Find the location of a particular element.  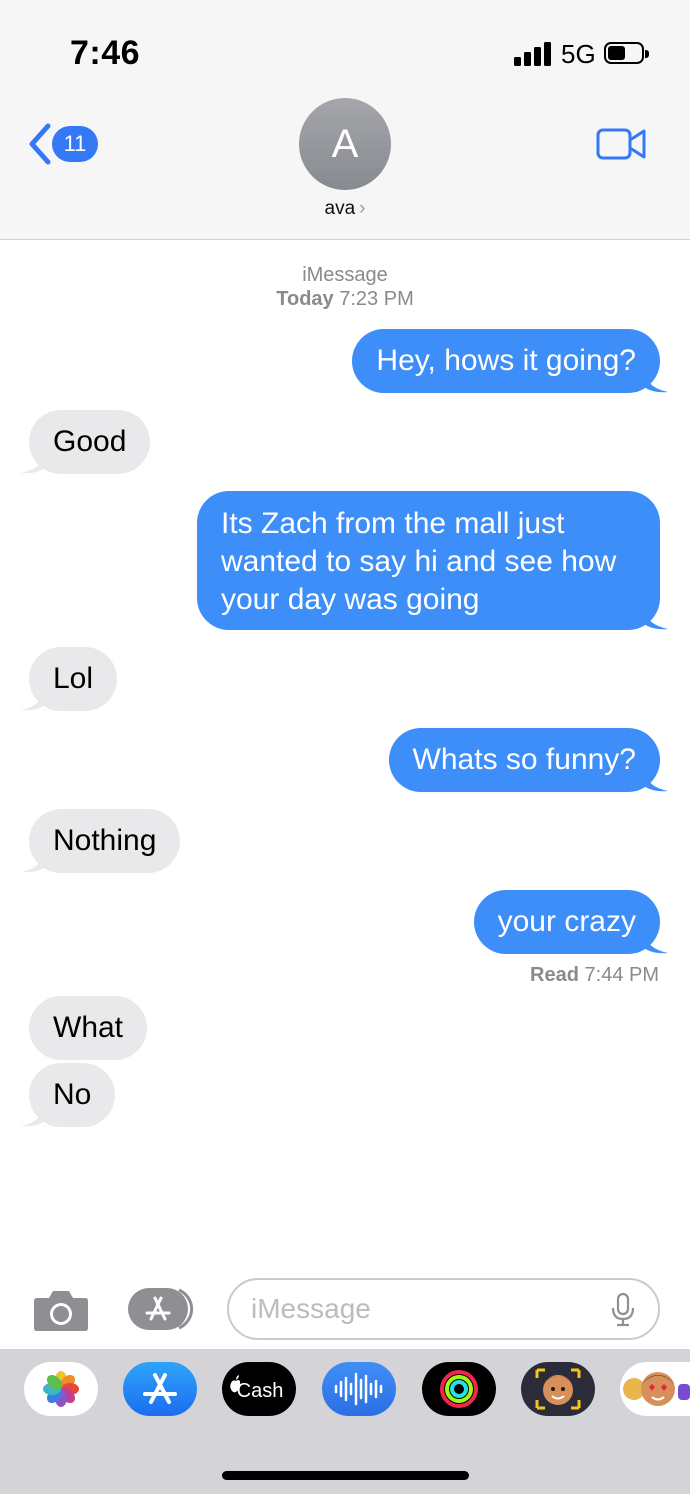

conversation-timestamp: Today 7:23 PM is located at coordinates (345, 299).